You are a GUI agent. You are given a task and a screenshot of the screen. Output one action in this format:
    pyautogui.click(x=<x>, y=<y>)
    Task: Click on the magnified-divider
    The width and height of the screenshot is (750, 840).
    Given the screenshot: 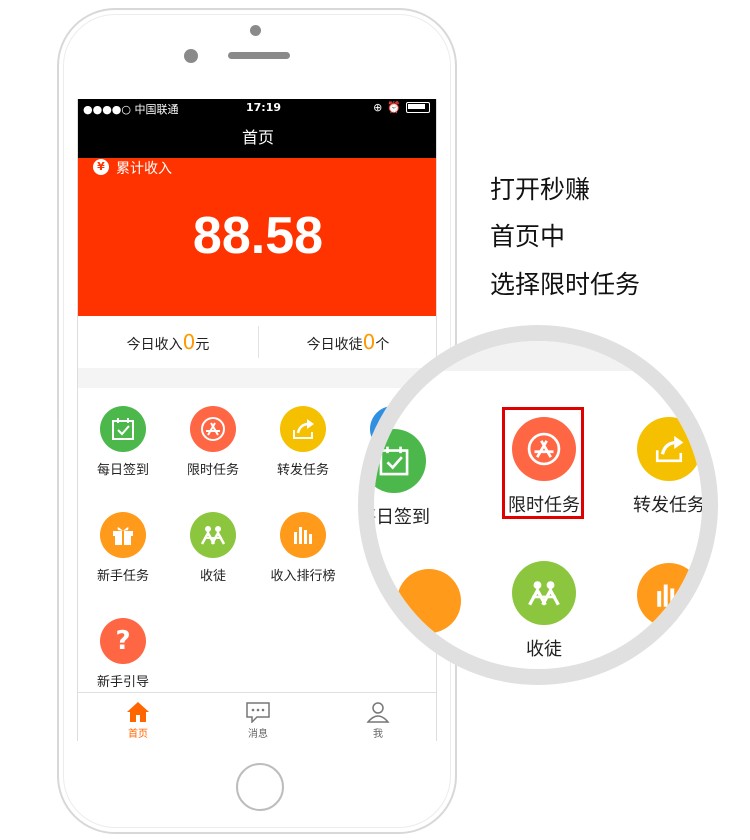 What is the action you would take?
    pyautogui.click(x=538, y=356)
    